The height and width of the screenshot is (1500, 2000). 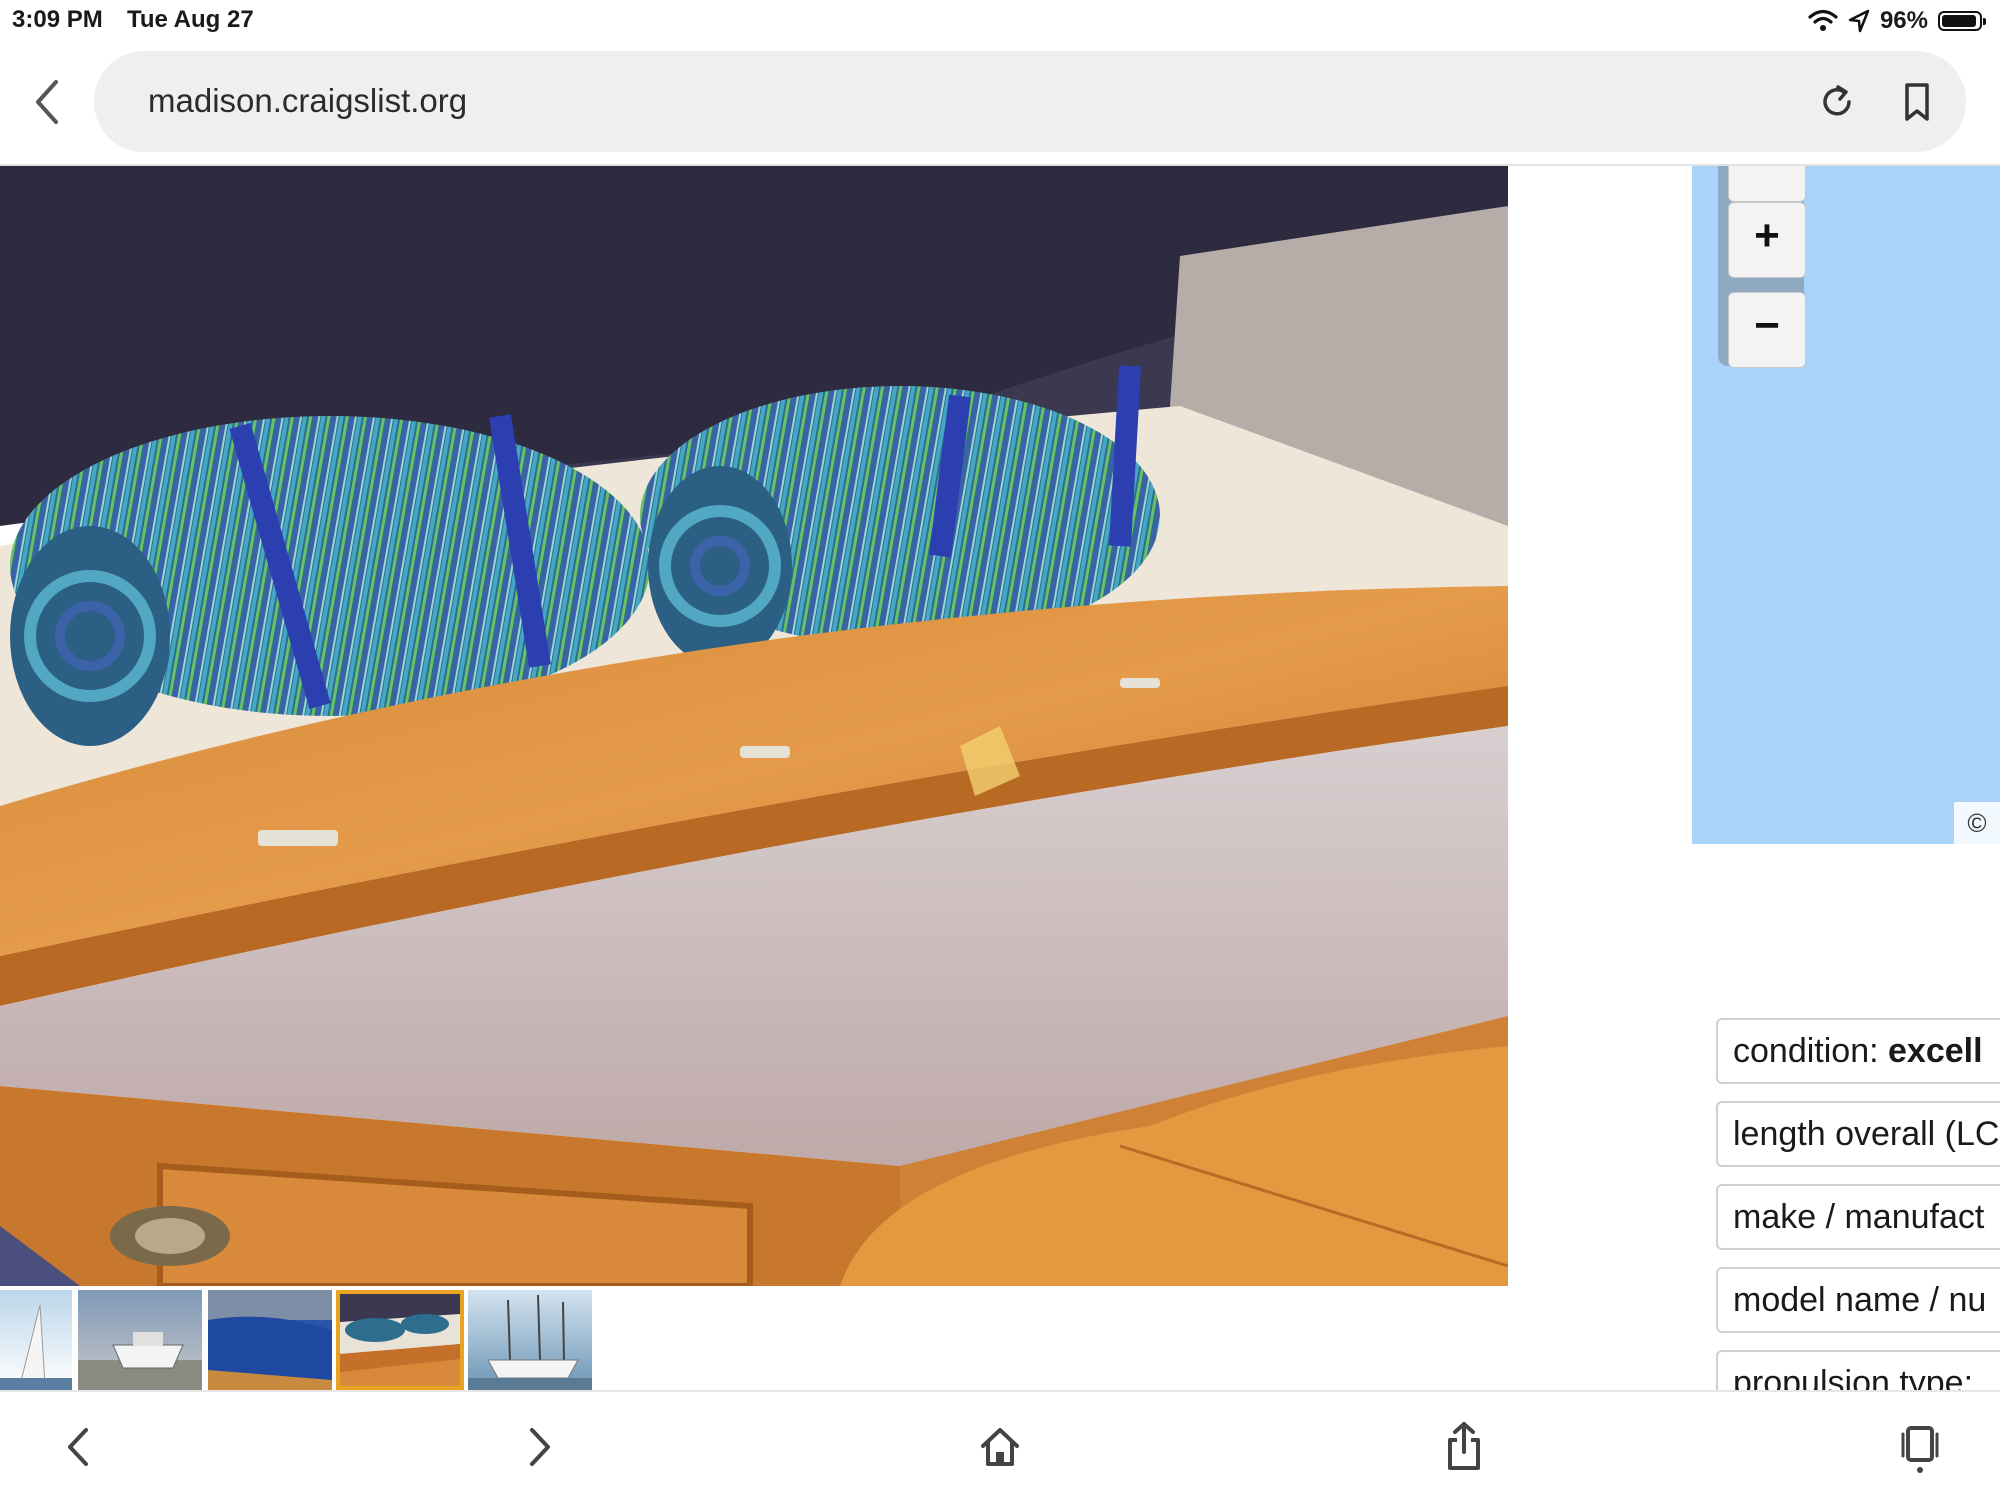 I want to click on battery-percentage: 96%, so click(x=1903, y=20).